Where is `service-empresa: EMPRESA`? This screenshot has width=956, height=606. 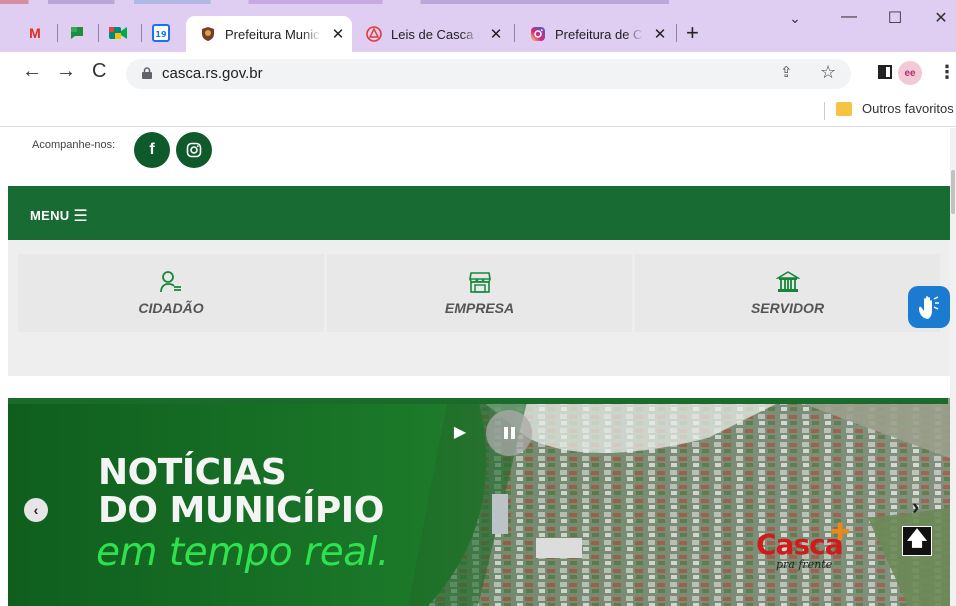 service-empresa: EMPRESA is located at coordinates (479, 293).